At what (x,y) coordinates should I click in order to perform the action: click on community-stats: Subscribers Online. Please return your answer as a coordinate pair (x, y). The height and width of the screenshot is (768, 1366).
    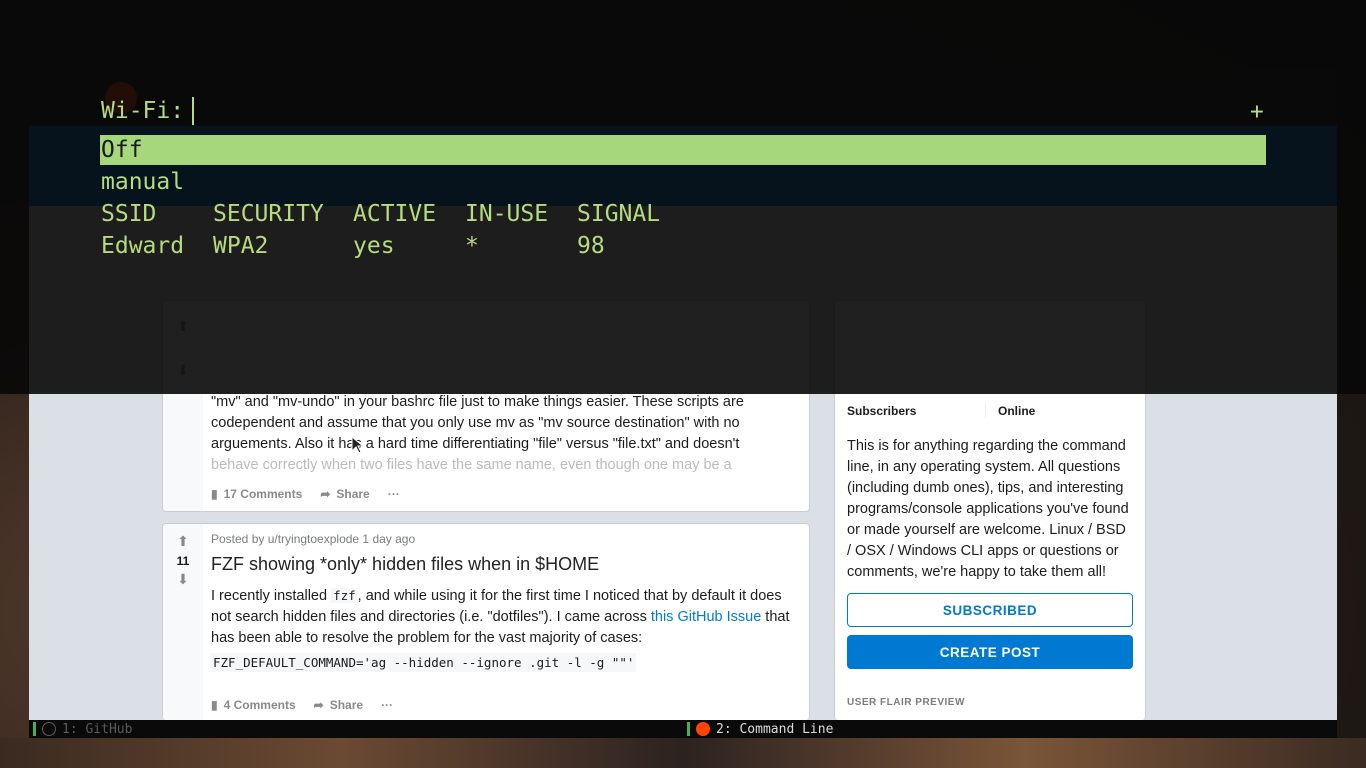
    Looking at the image, I should click on (990, 411).